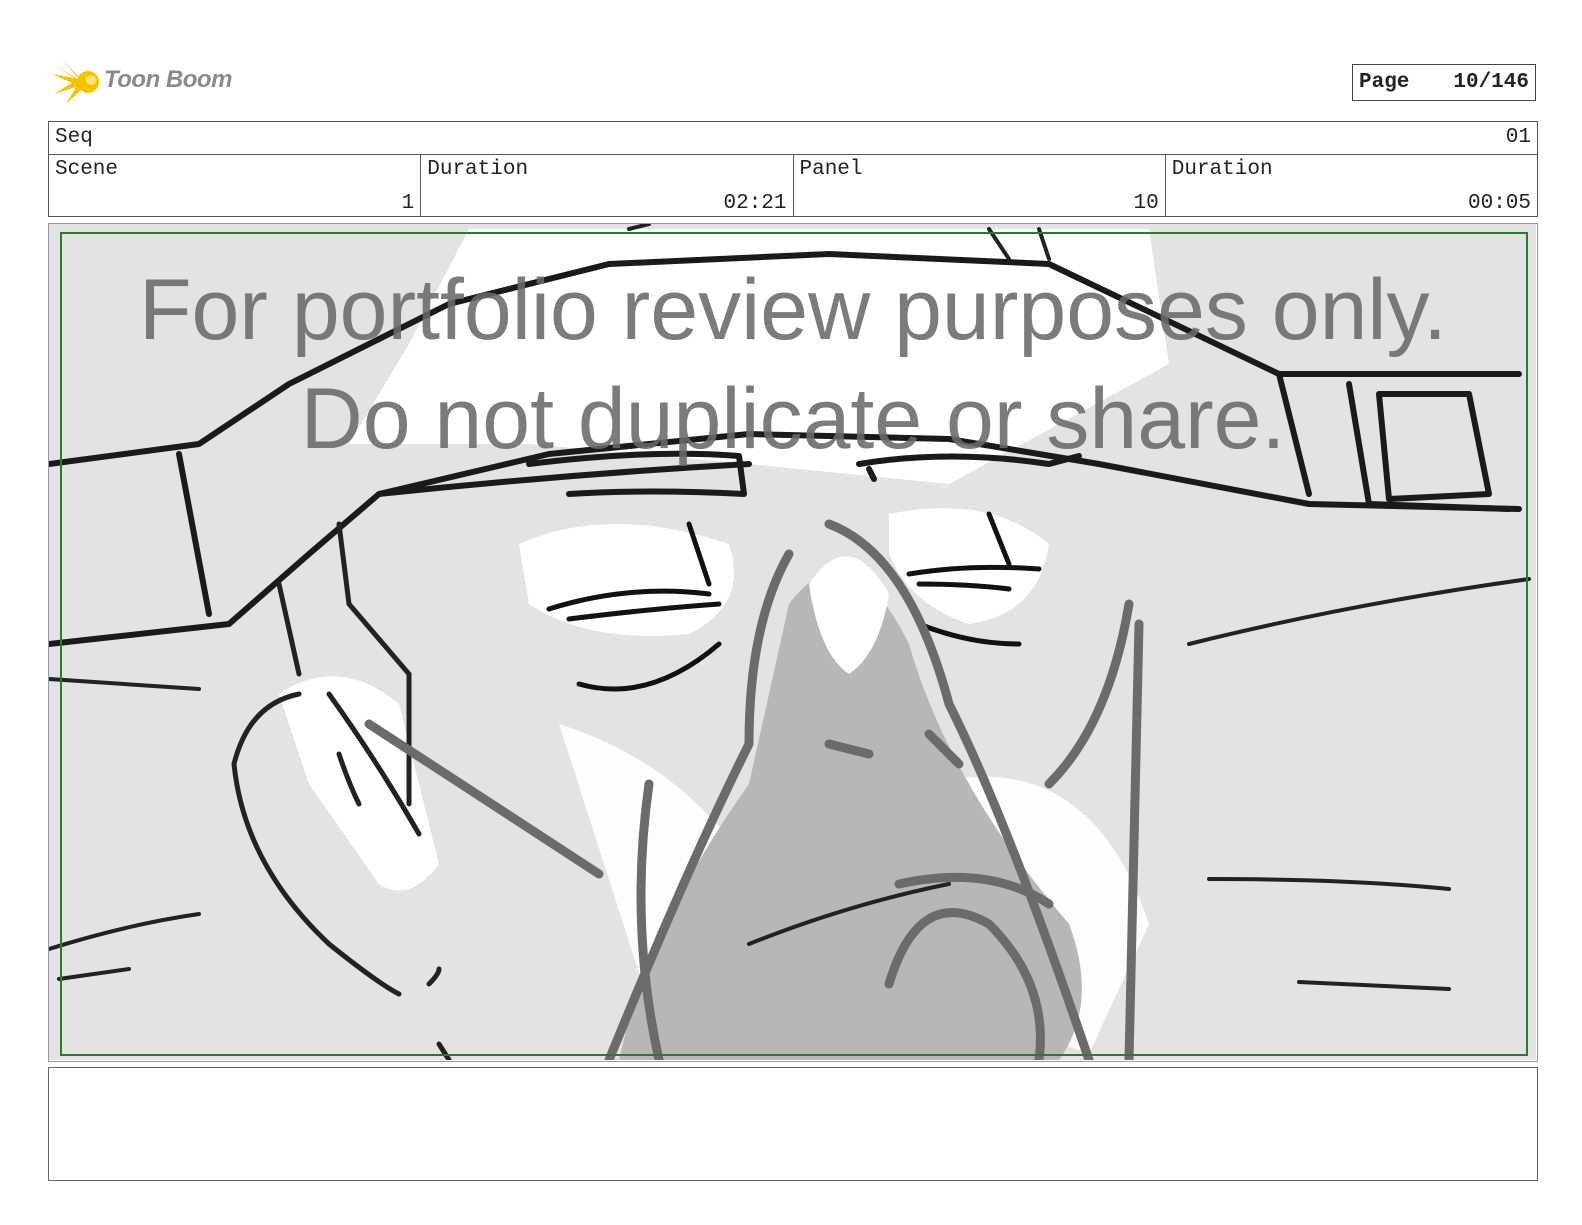 The image size is (1582, 1225). I want to click on panel-value: 10, so click(1146, 203).